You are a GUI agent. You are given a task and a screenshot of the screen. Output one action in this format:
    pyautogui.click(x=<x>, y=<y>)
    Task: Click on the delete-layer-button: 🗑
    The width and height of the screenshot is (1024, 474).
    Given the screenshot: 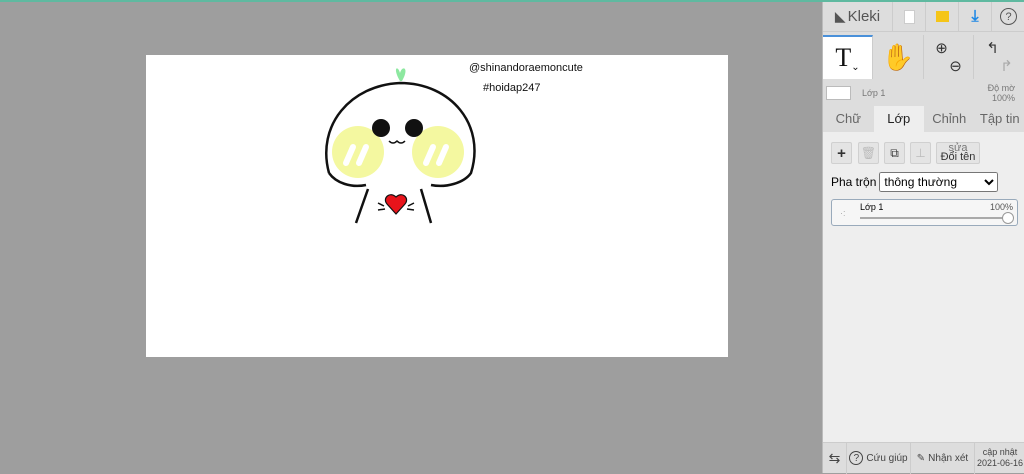 What is the action you would take?
    pyautogui.click(x=868, y=153)
    